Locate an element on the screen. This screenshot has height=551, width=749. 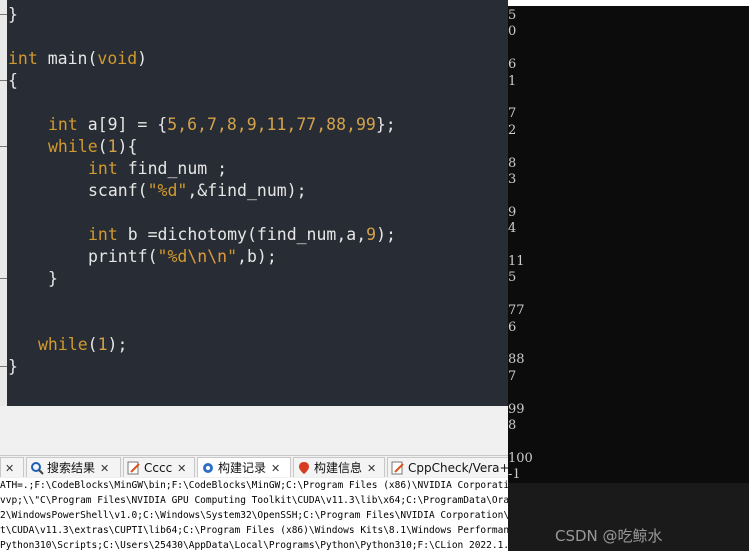
tab-label: 构建信息 is located at coordinates (338, 468).